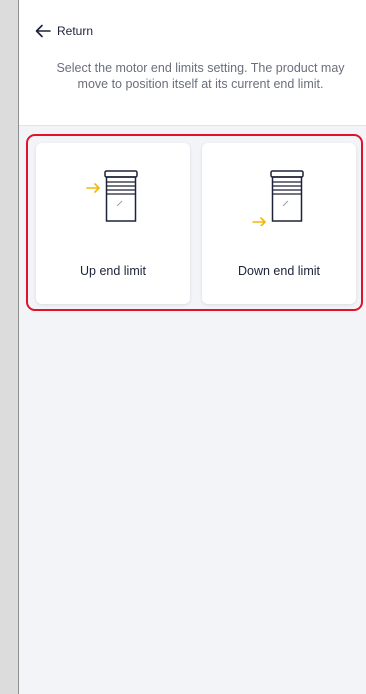  I want to click on return-button: Return, so click(64, 31).